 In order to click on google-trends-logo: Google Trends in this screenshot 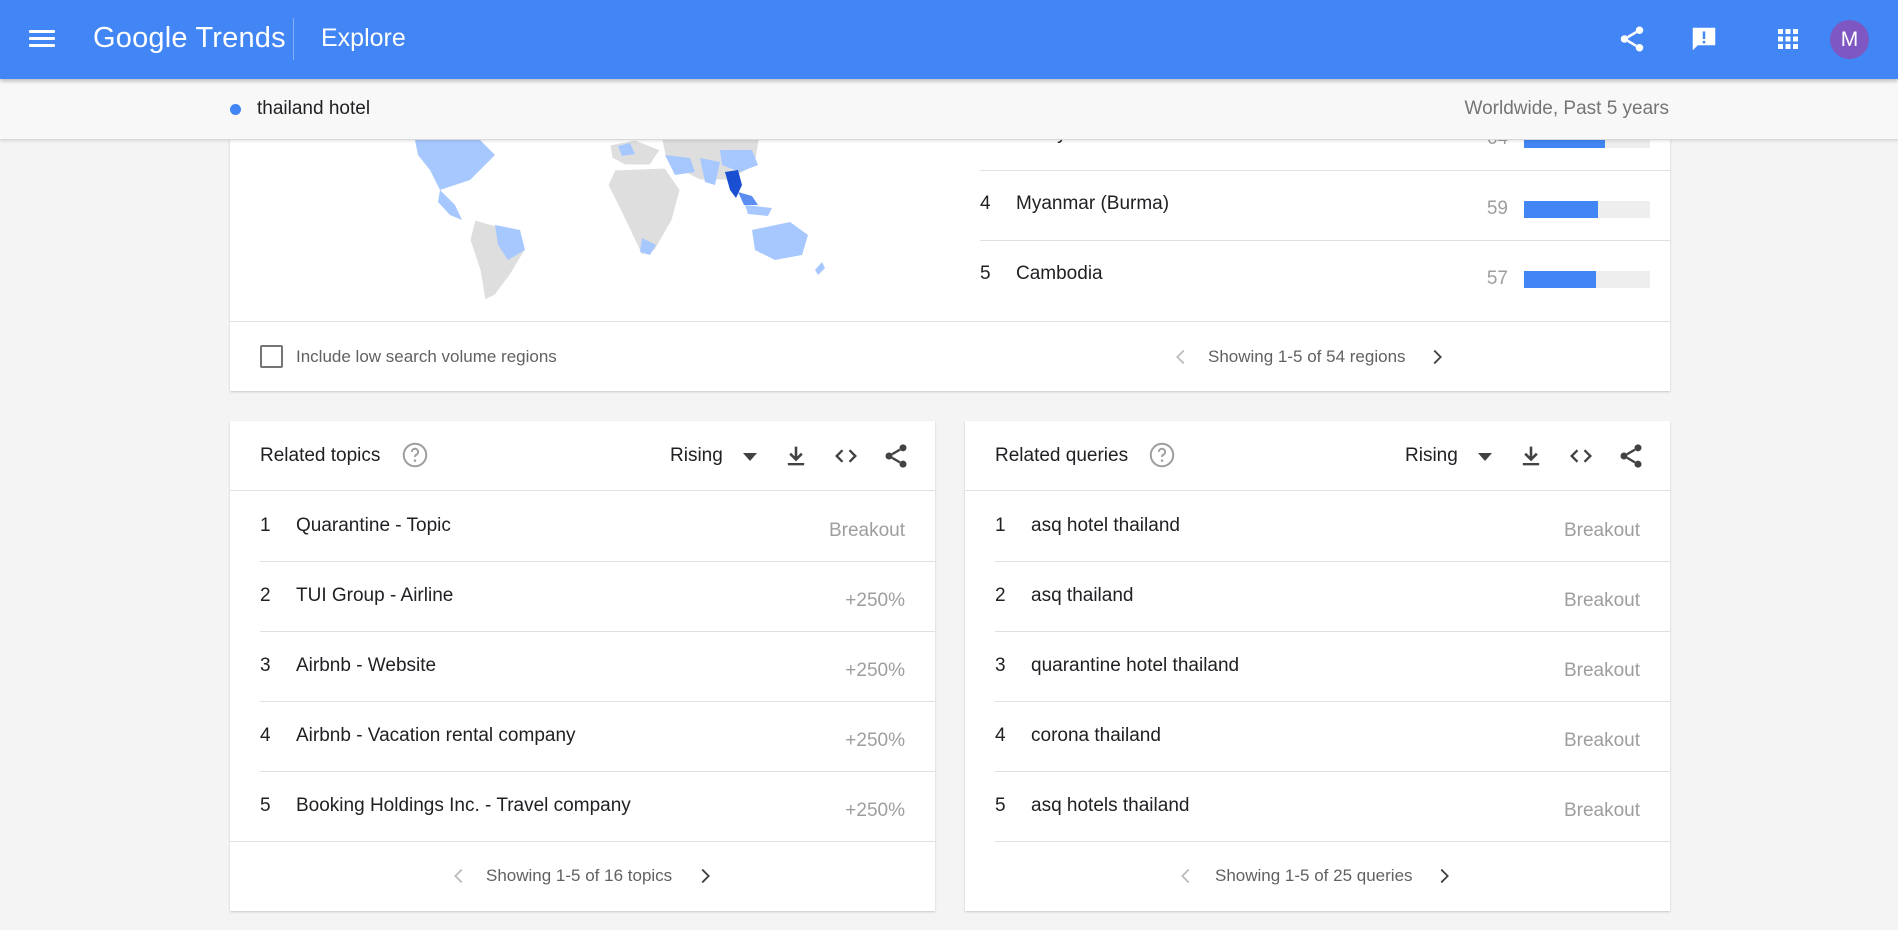, I will do `click(189, 38)`.